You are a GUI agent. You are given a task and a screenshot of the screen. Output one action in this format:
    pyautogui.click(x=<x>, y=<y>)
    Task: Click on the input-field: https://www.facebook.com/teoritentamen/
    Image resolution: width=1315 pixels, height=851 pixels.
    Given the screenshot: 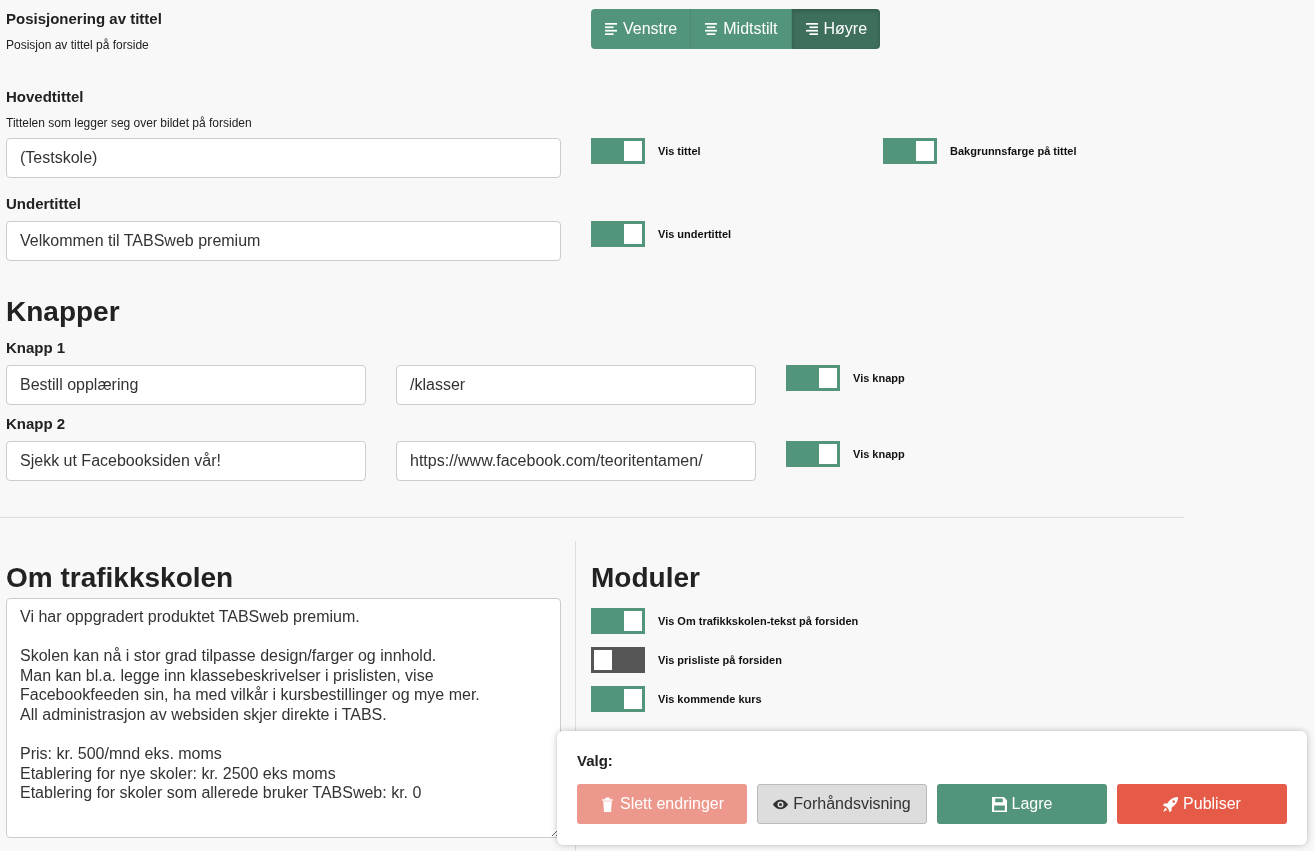 What is the action you would take?
    pyautogui.click(x=576, y=461)
    